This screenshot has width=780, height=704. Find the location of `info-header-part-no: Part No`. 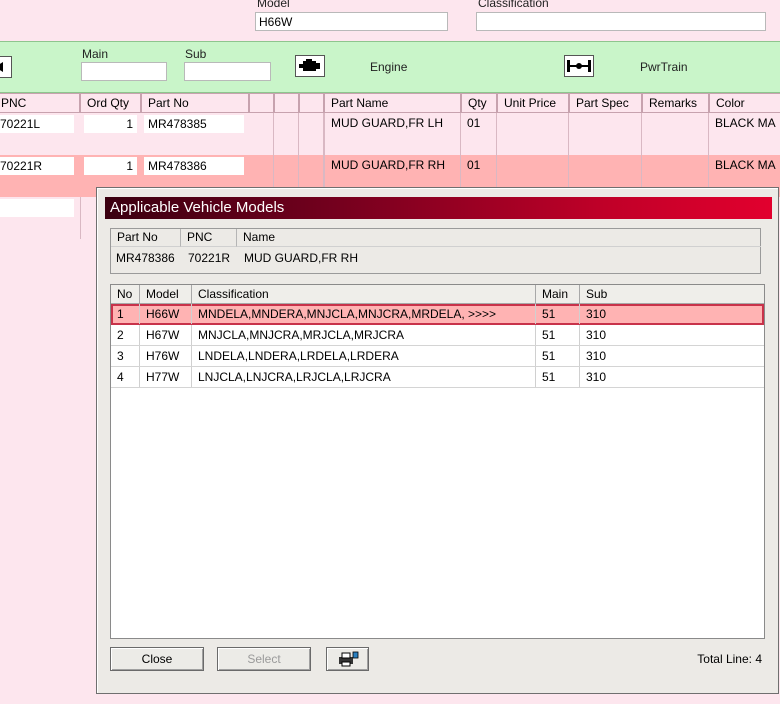

info-header-part-no: Part No is located at coordinates (146, 238).